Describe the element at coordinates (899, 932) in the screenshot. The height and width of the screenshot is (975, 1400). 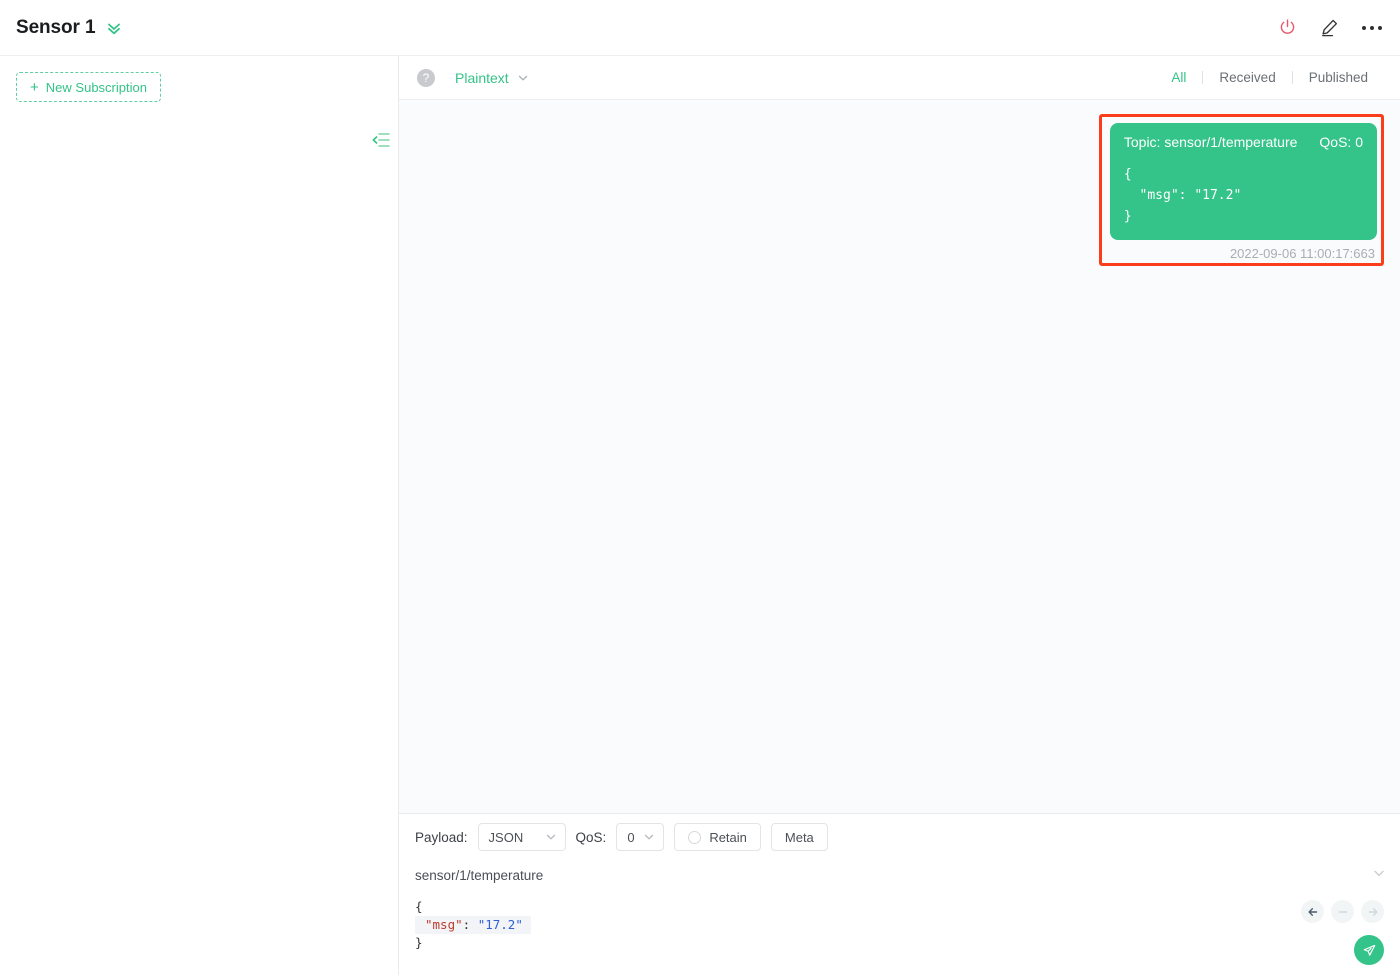
I see `payload-editor: { "msg": "17.2" }` at that location.